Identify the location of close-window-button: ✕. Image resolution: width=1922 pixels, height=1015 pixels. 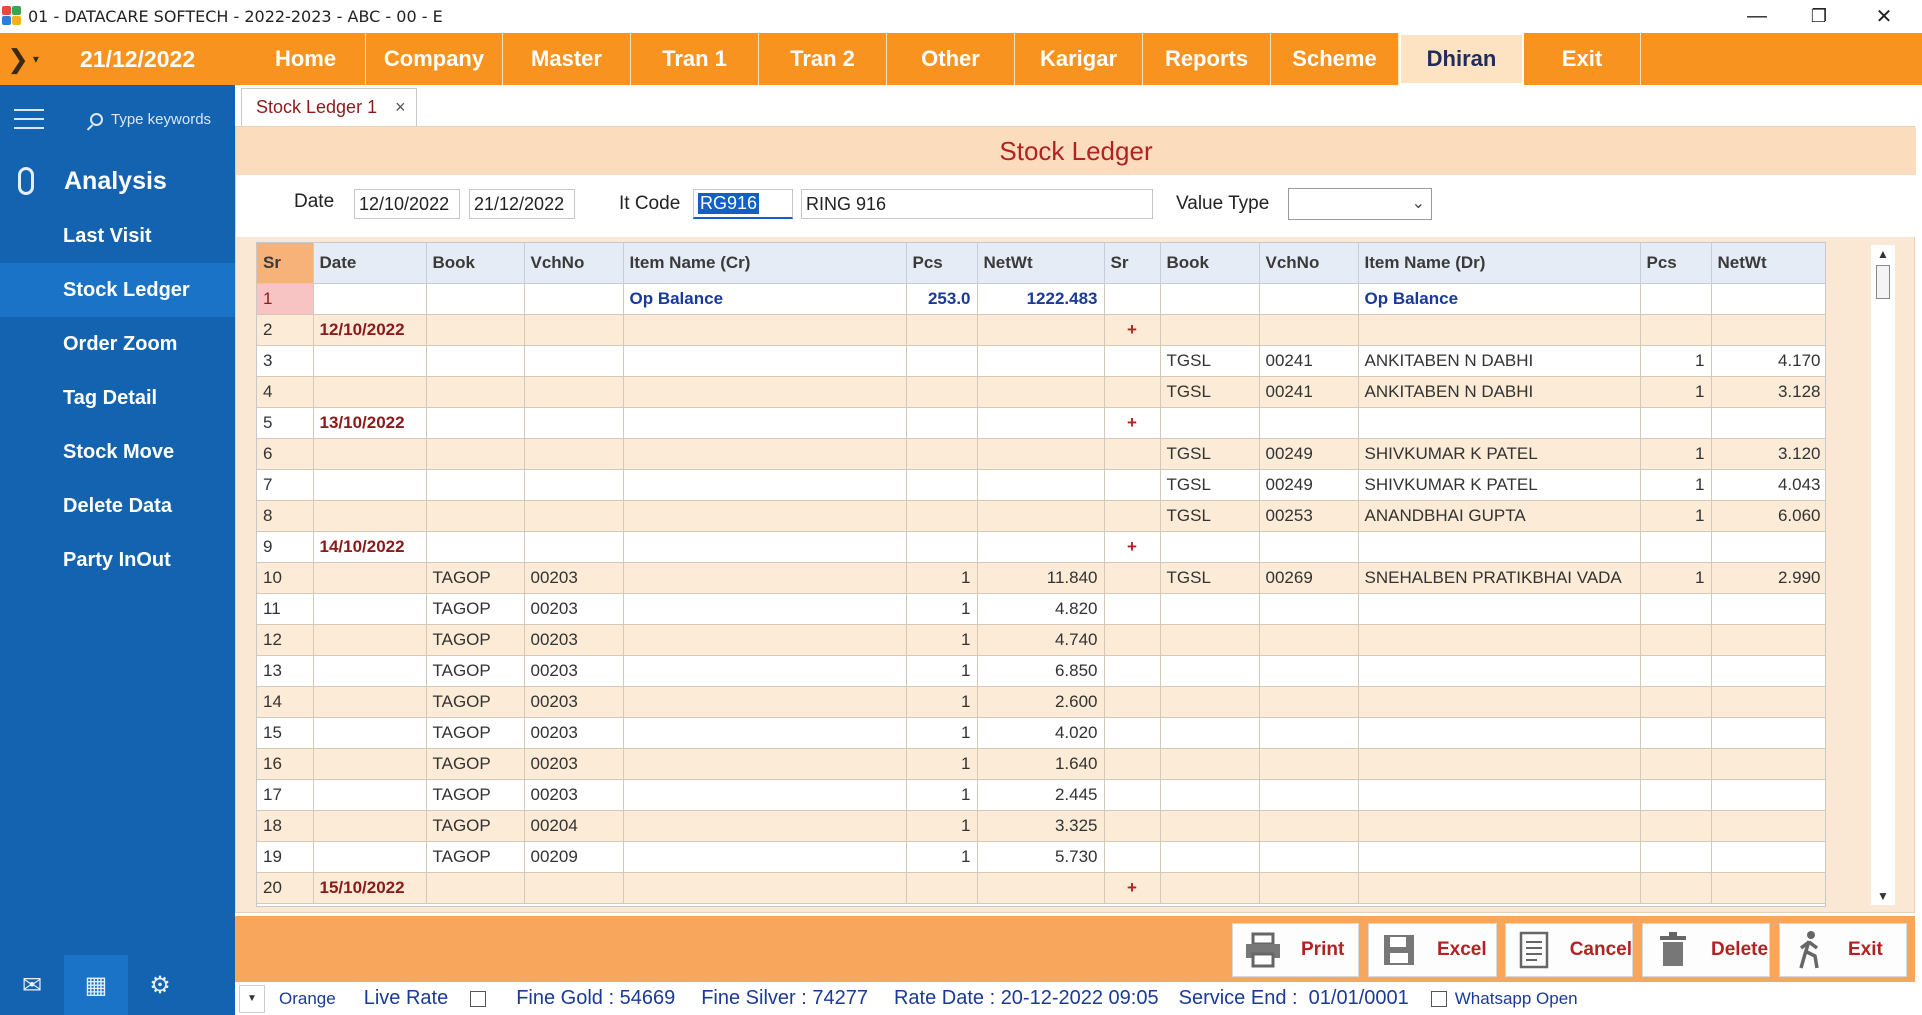
(1884, 16).